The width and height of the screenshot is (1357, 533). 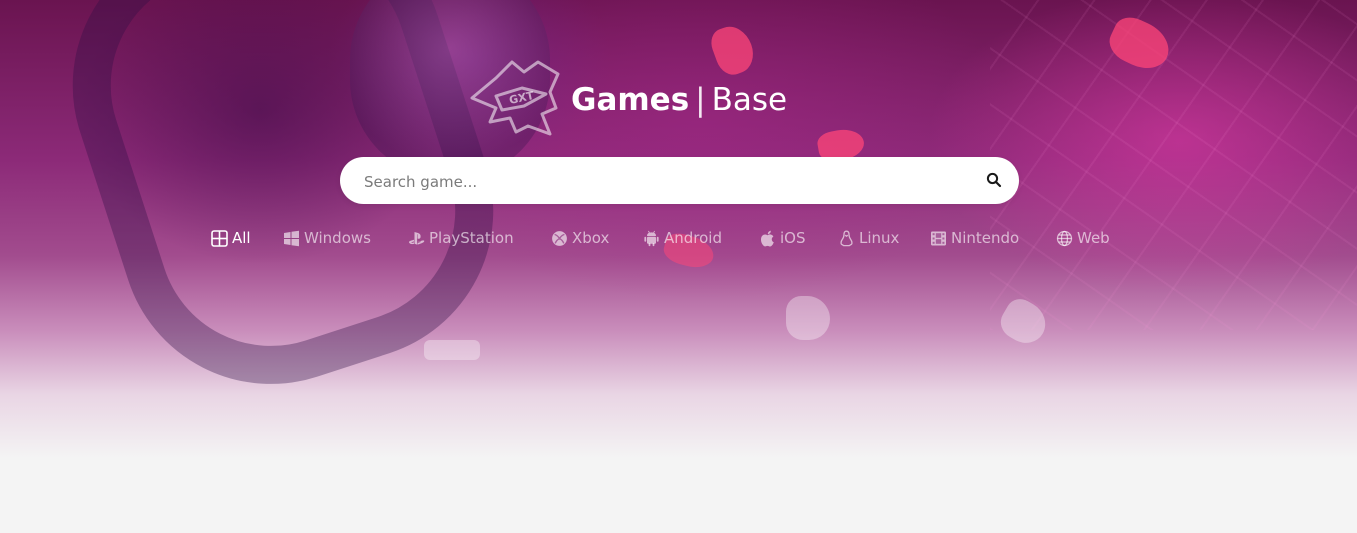 I want to click on platform-filter-windows: Windows, so click(x=327, y=238).